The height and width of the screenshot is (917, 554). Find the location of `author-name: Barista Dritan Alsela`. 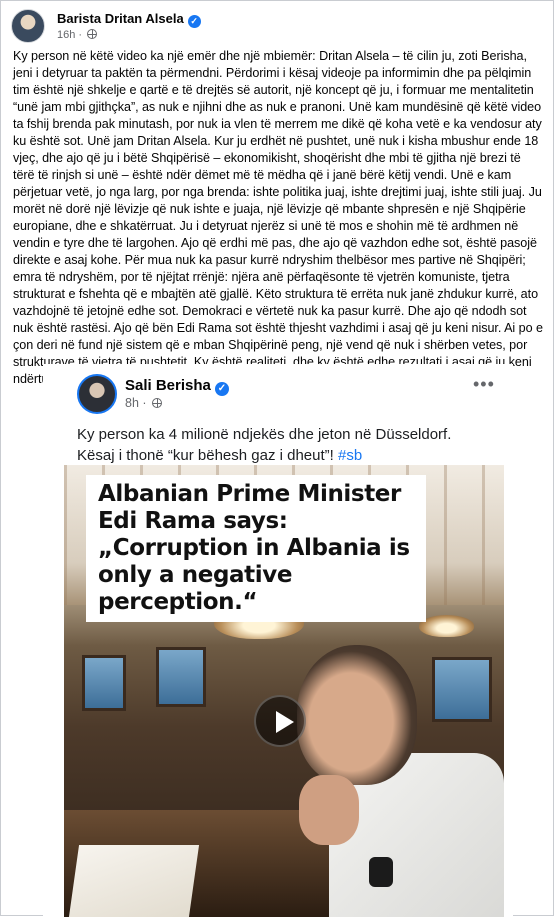

author-name: Barista Dritan Alsela is located at coordinates (120, 18).